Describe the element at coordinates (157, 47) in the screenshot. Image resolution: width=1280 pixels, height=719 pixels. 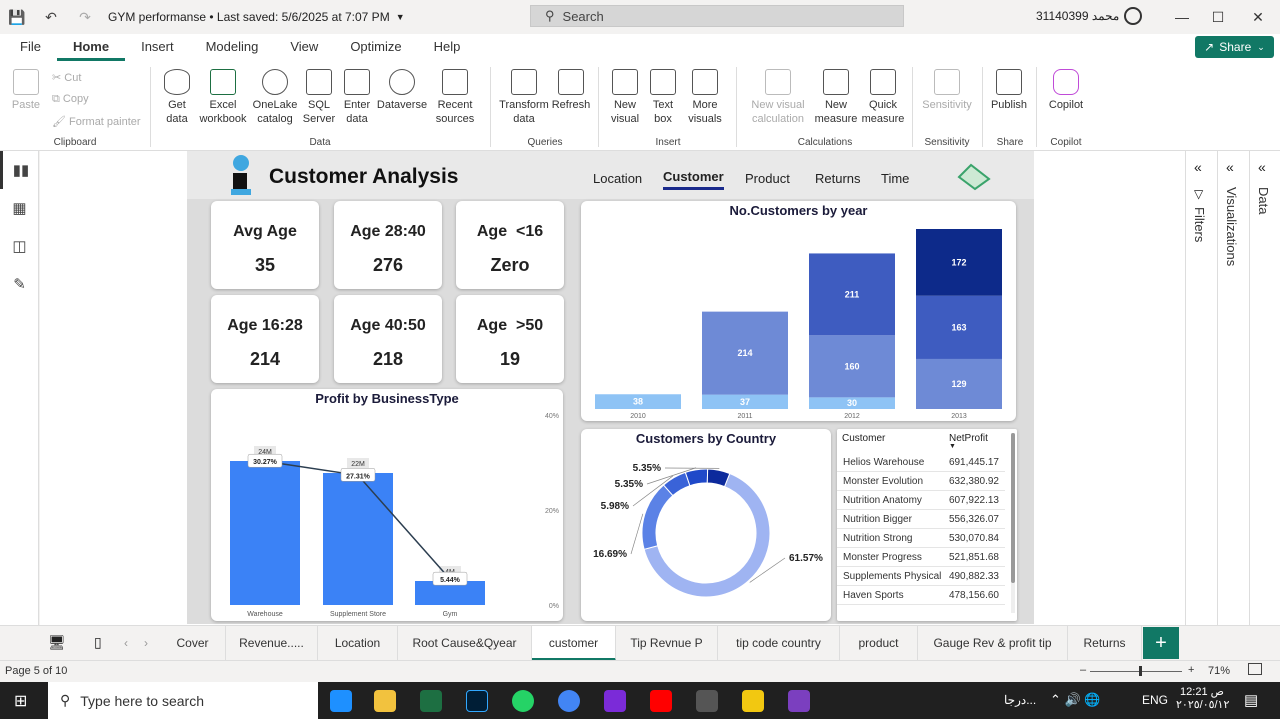
I see `menu-insert: Insert` at that location.